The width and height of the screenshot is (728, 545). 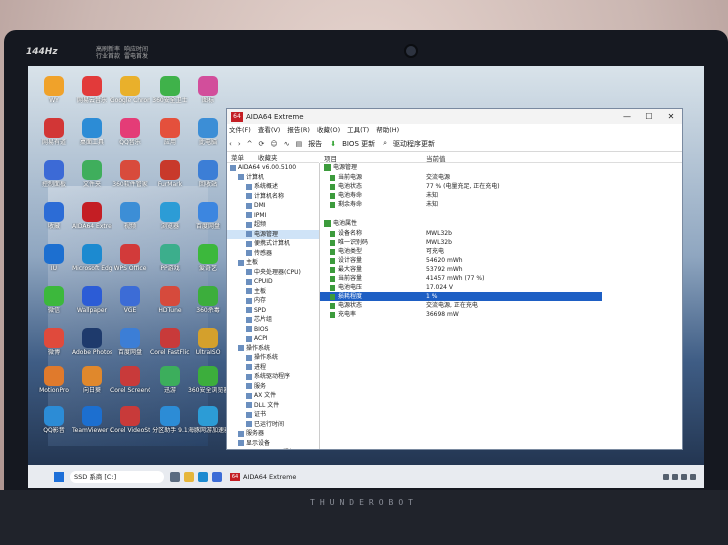 What do you see at coordinates (273, 444) in the screenshot?
I see `tree-item: 显示设备` at bounding box center [273, 444].